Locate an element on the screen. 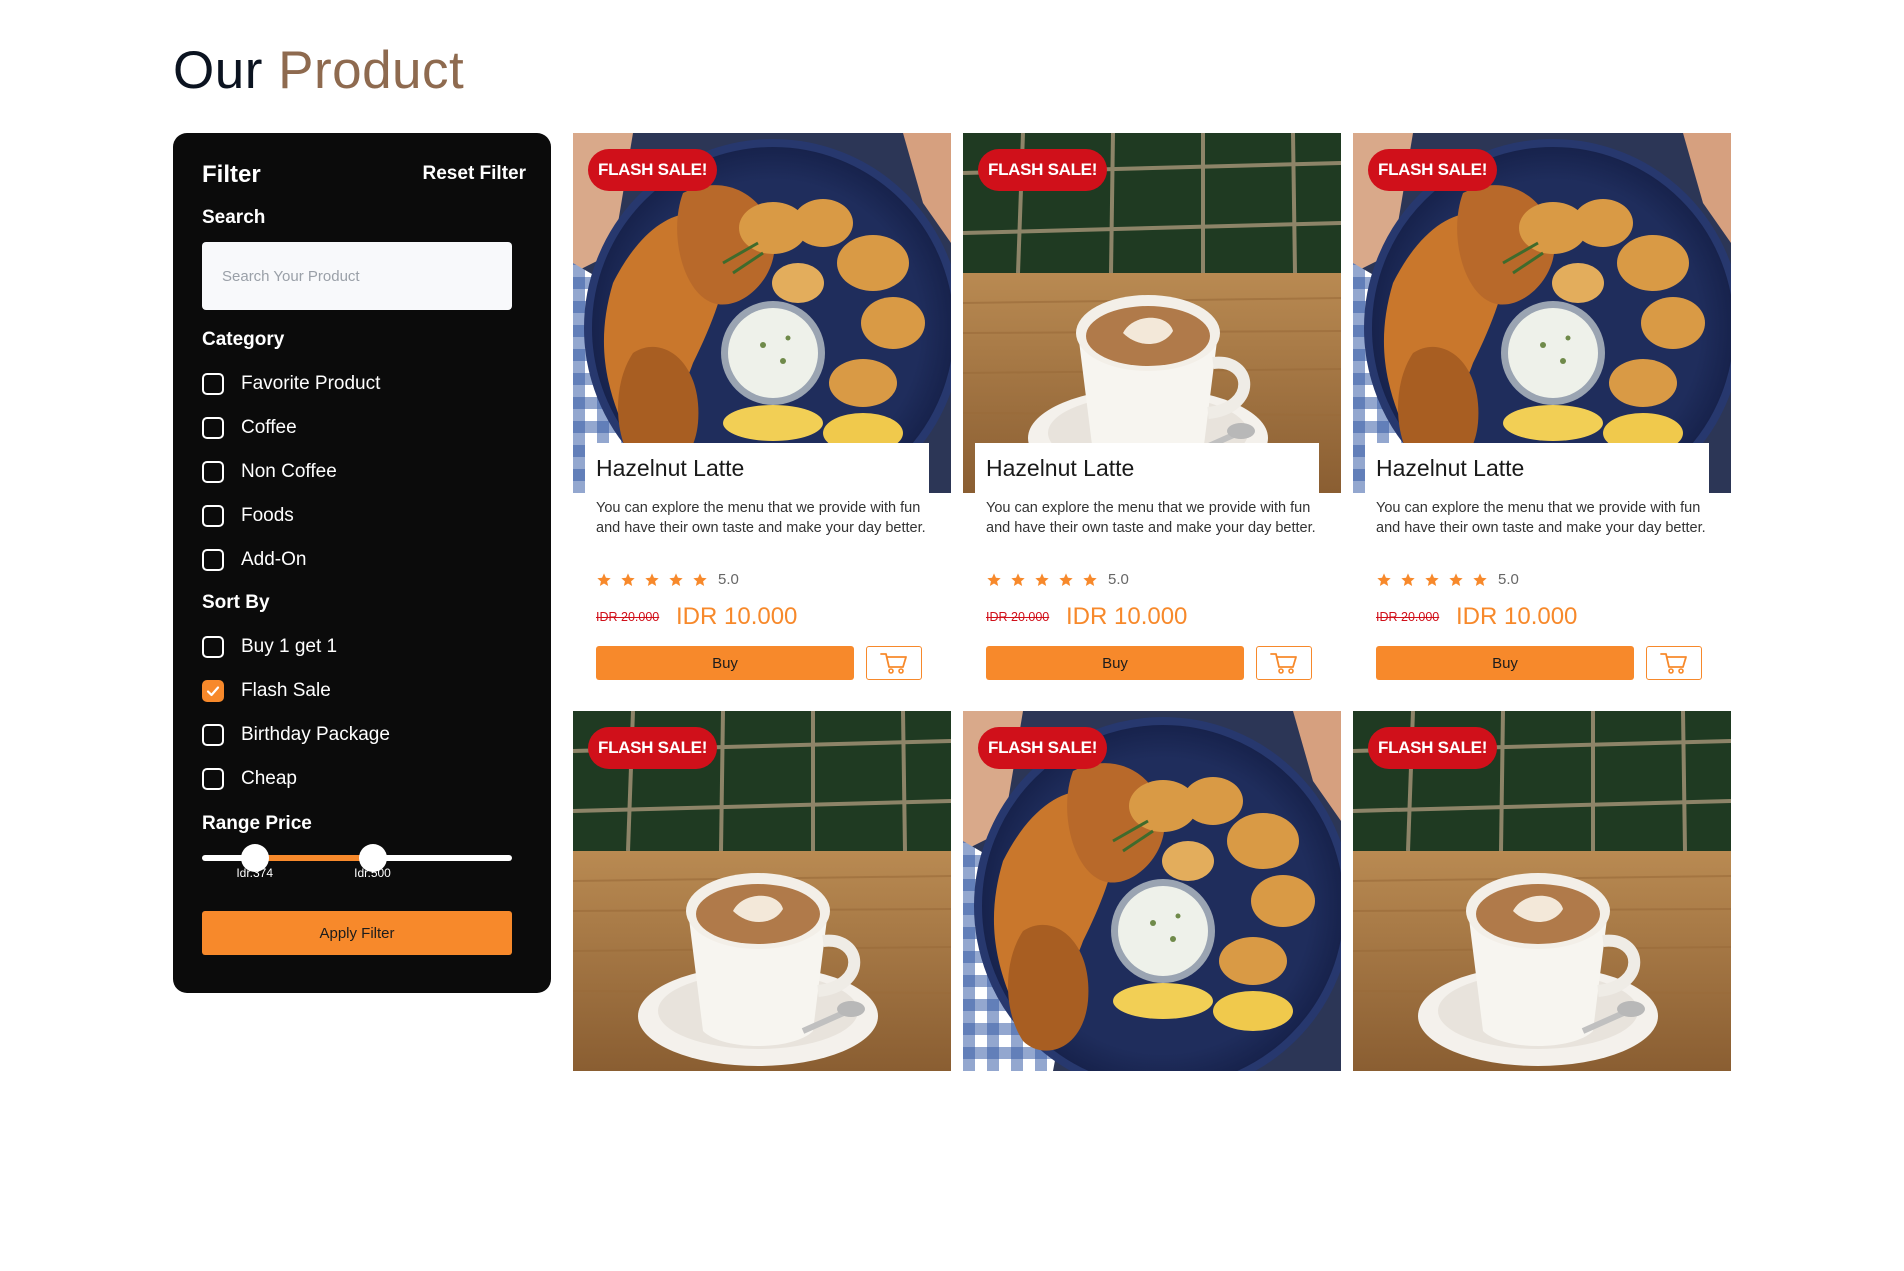  category-heading: Category is located at coordinates (243, 339).